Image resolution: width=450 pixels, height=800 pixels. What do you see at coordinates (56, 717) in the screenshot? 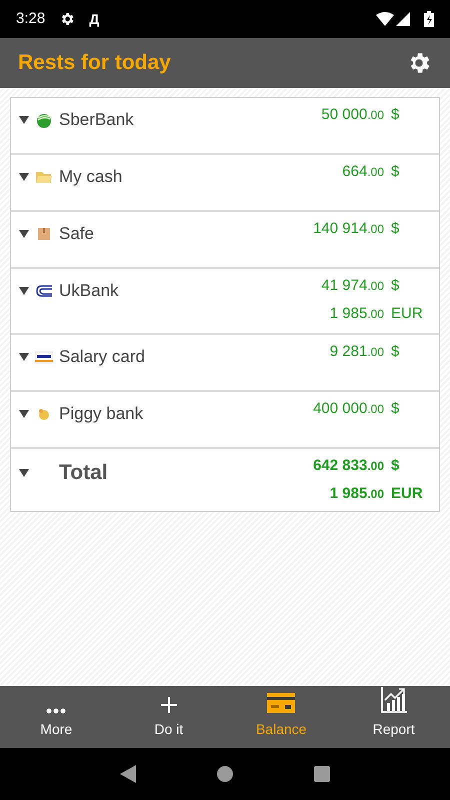
I see `nav-tab: More` at bounding box center [56, 717].